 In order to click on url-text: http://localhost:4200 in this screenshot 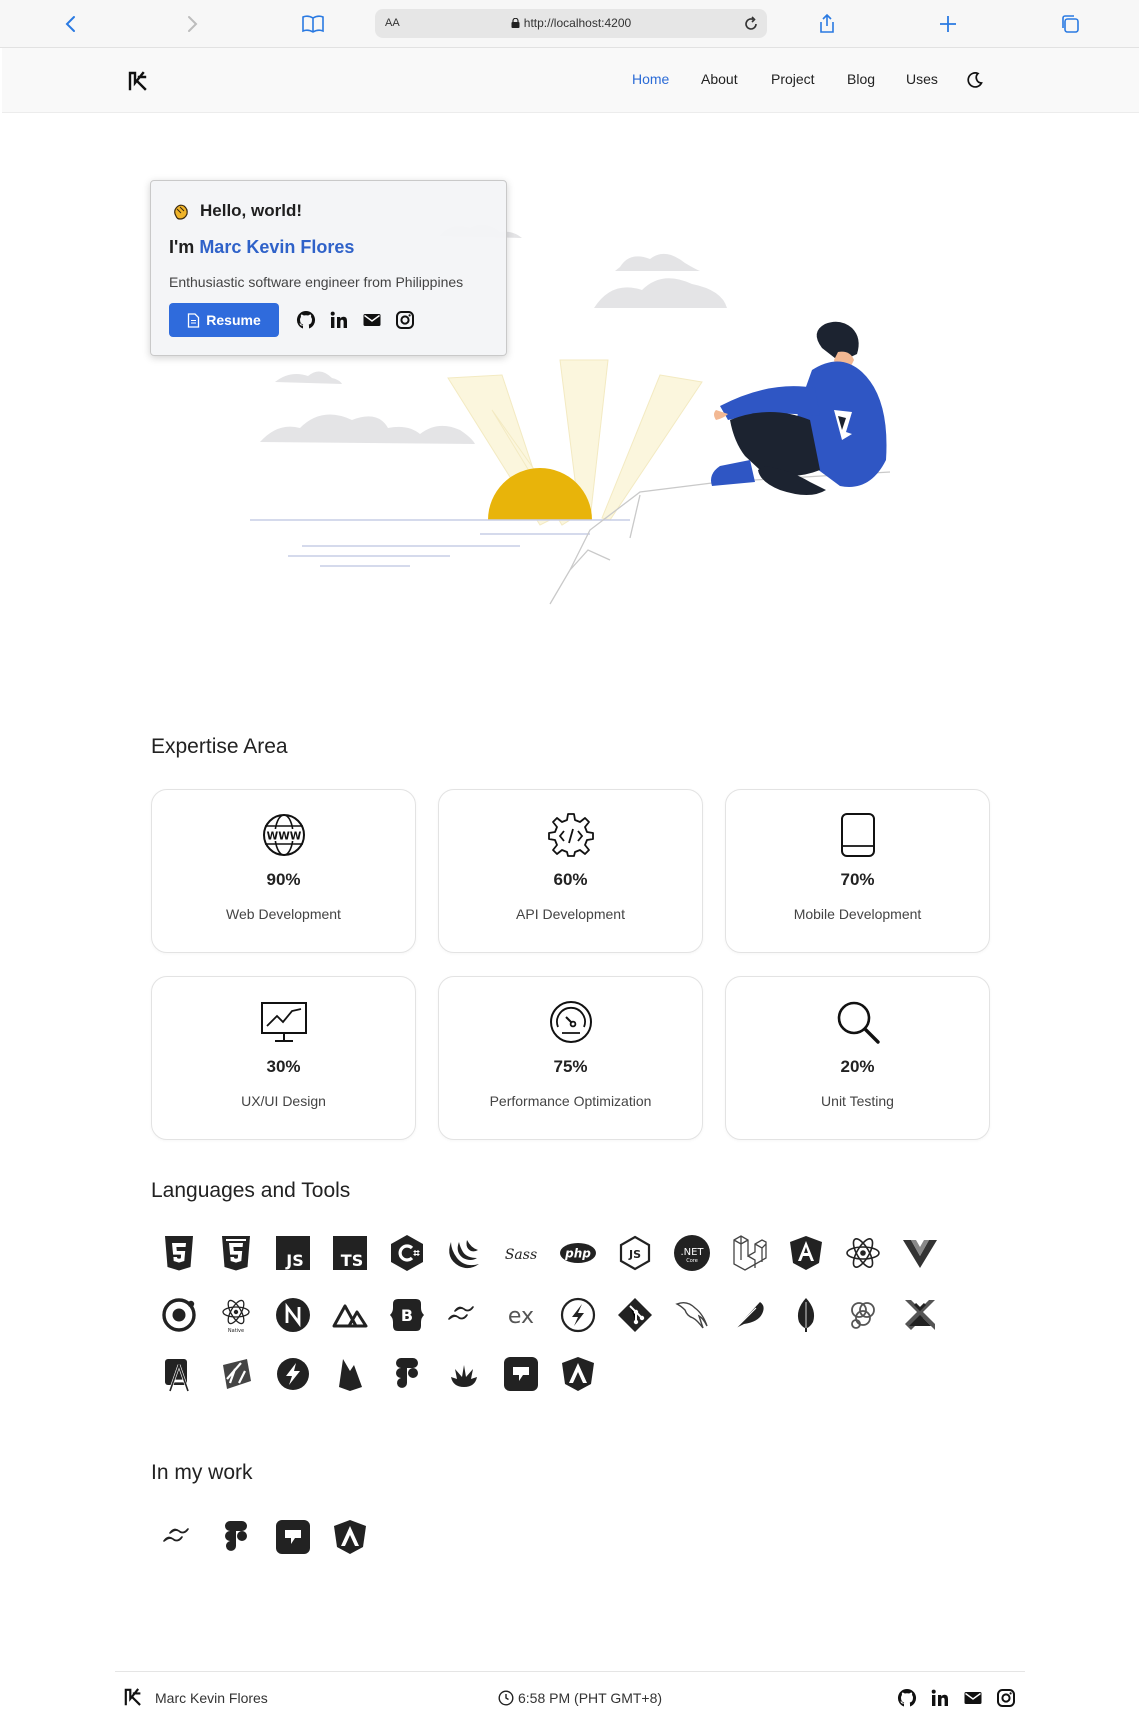, I will do `click(577, 23)`.